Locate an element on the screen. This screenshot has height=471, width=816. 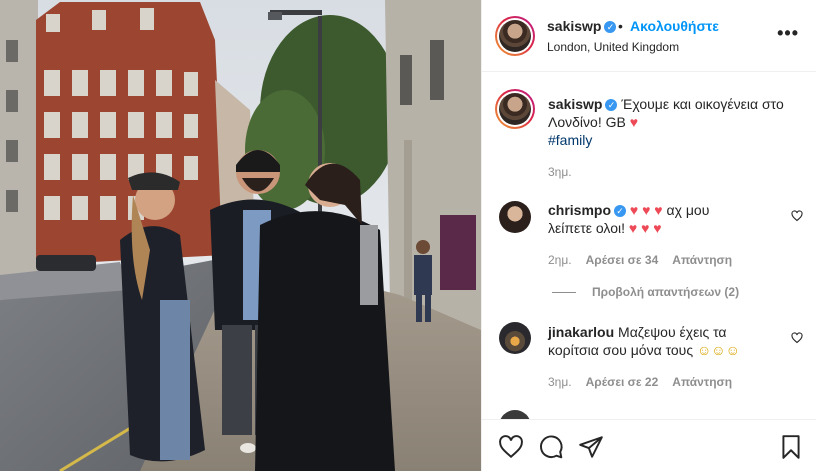
comment-username: chrismpo is located at coordinates (579, 210).